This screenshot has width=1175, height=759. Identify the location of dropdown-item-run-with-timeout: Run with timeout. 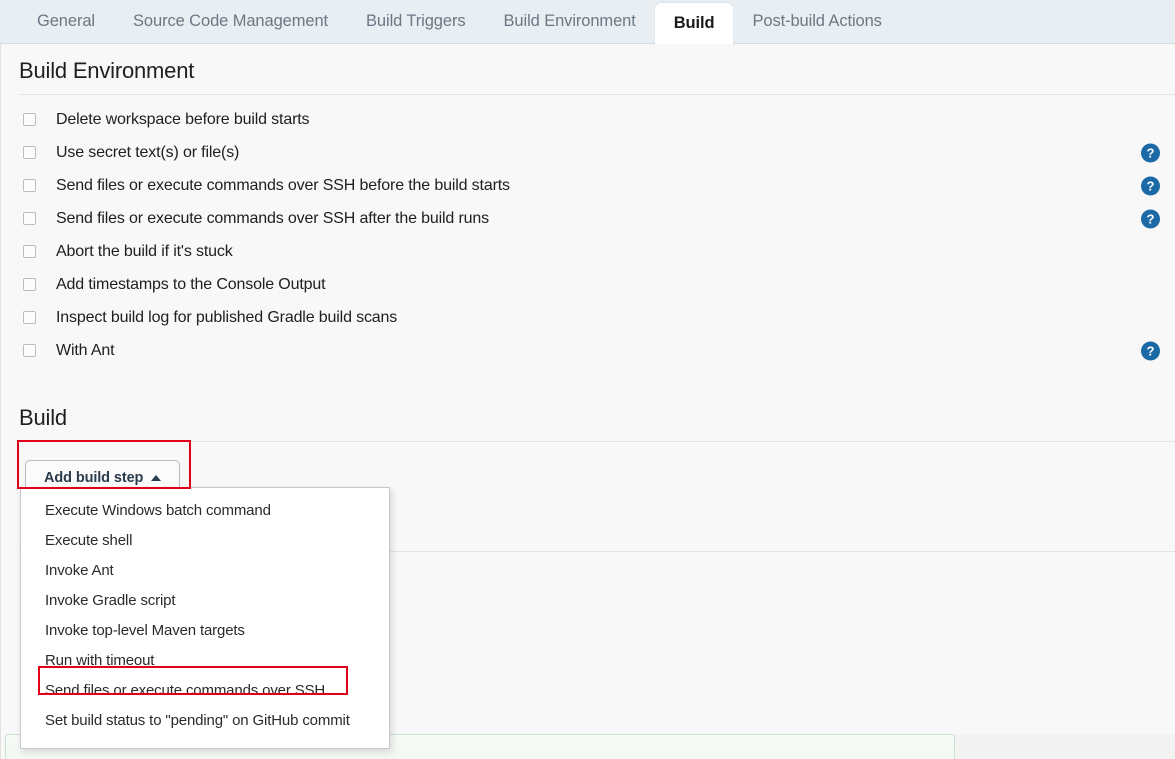
(205, 661).